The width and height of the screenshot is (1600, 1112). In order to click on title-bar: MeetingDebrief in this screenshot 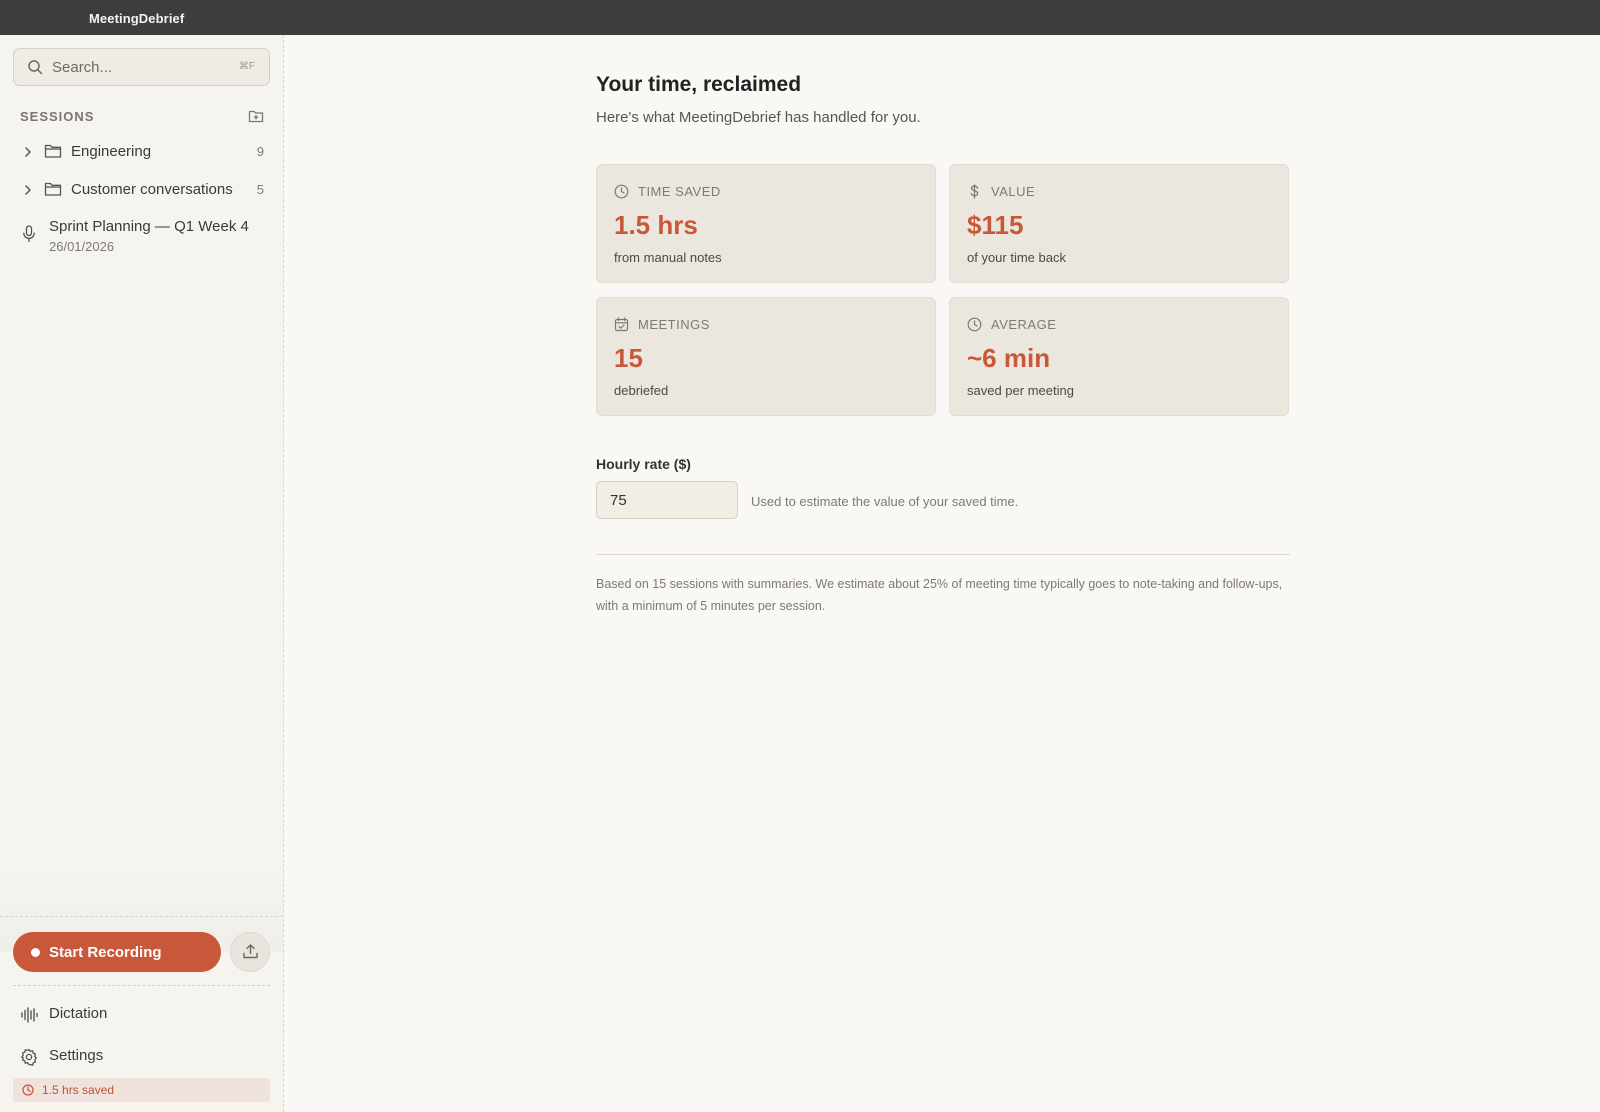, I will do `click(800, 17)`.